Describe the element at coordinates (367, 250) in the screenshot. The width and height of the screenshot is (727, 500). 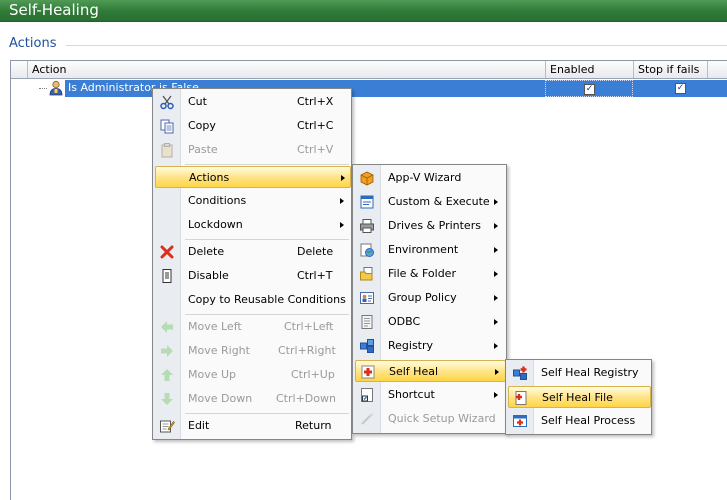
I see `environment-icon` at that location.